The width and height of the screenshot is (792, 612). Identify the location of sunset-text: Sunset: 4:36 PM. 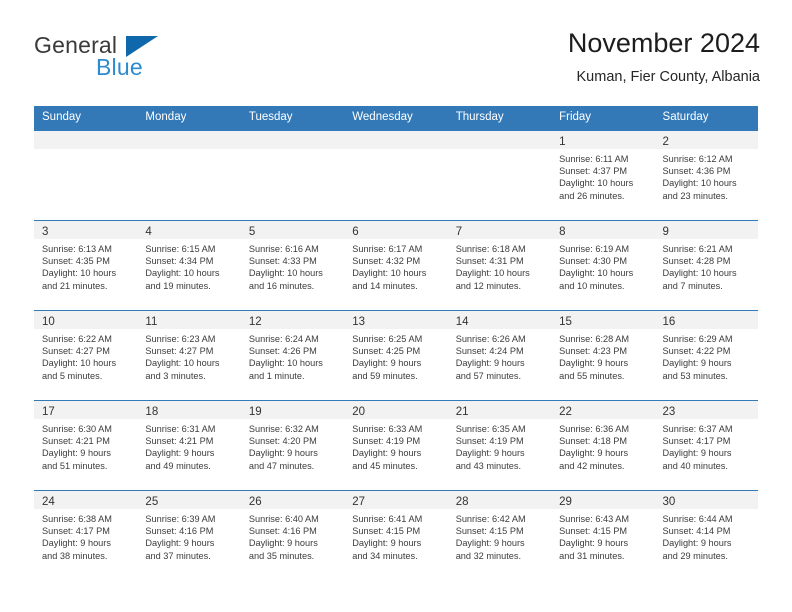
(696, 171).